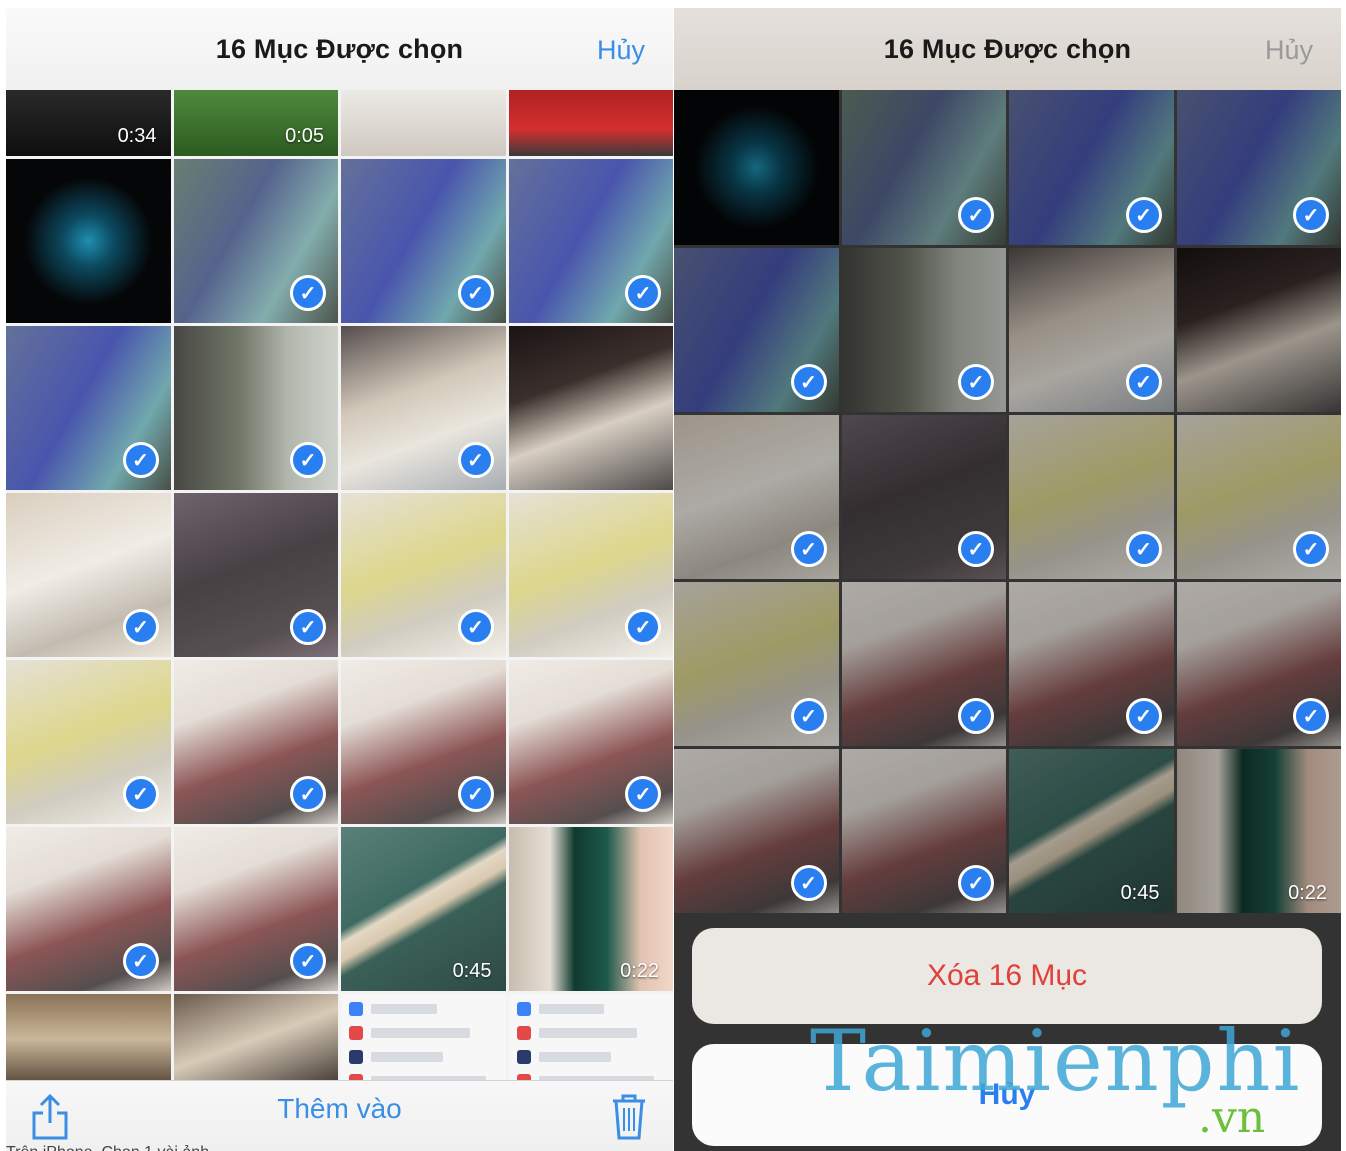 The image size is (1346, 1151). Describe the element at coordinates (1007, 48) in the screenshot. I see `selection-title: 16 Mục Được chọn` at that location.